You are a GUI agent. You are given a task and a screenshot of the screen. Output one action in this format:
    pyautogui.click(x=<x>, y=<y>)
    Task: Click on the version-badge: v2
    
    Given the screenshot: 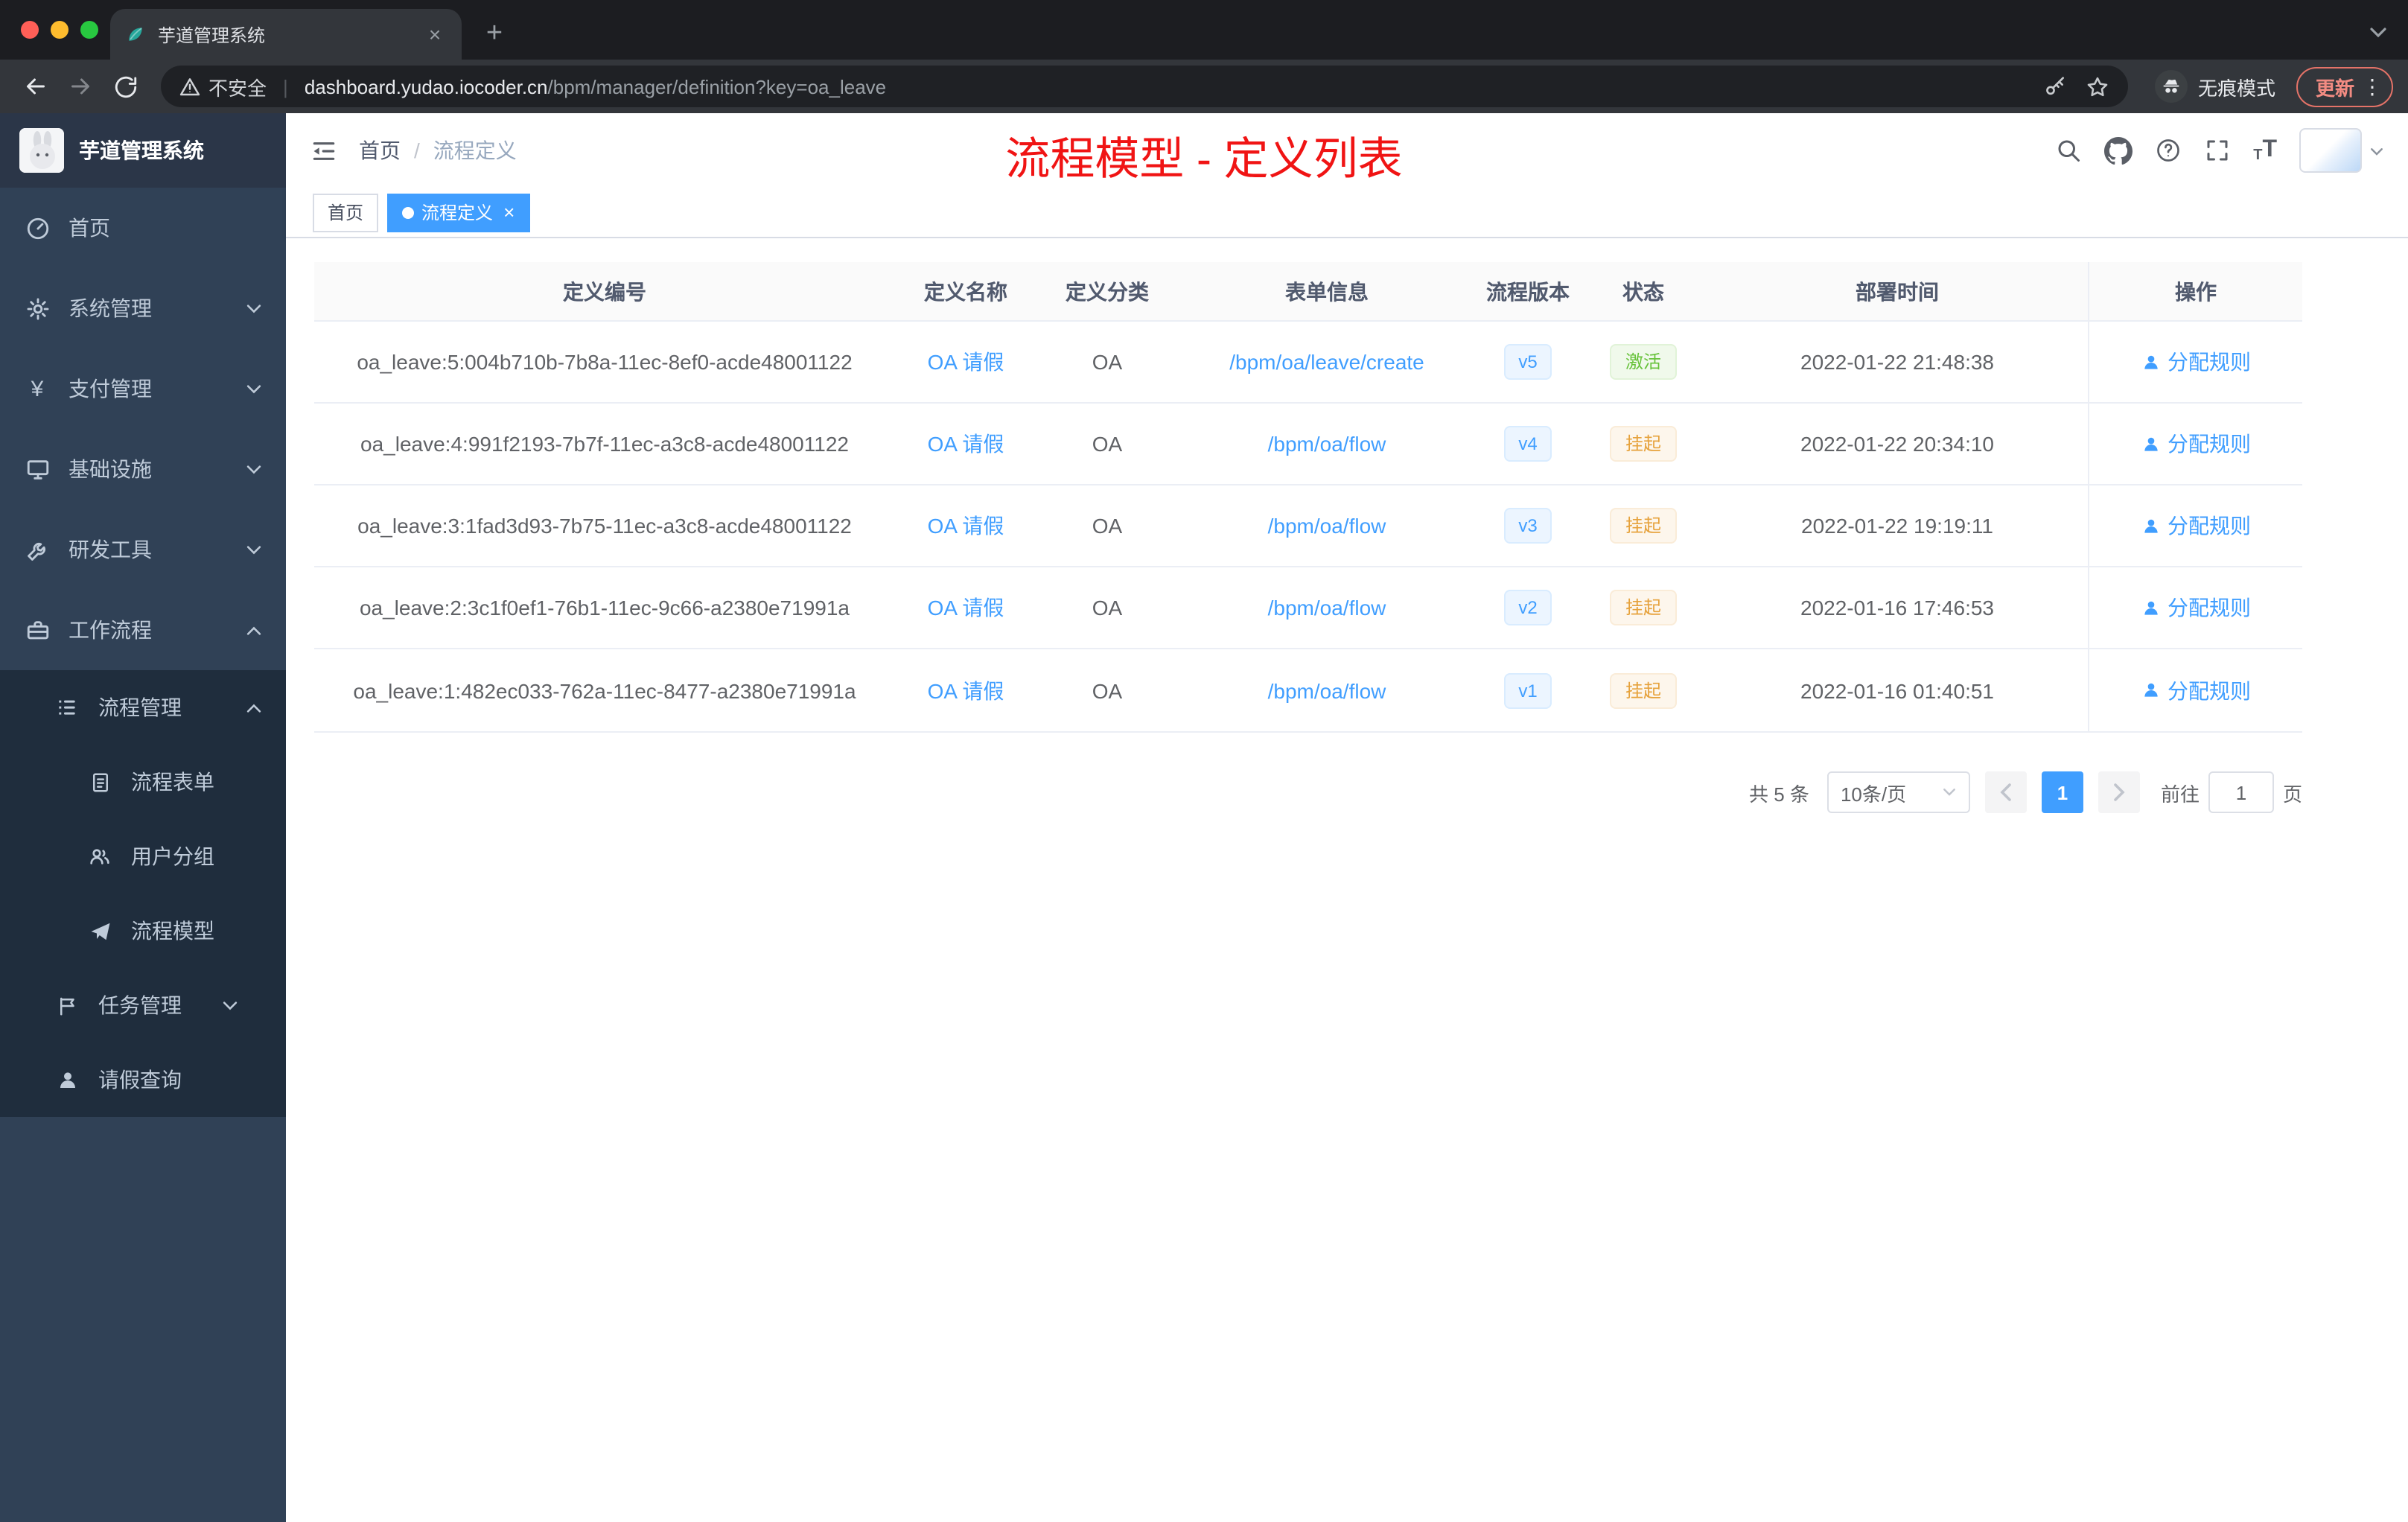 What is the action you would take?
    pyautogui.click(x=1527, y=607)
    